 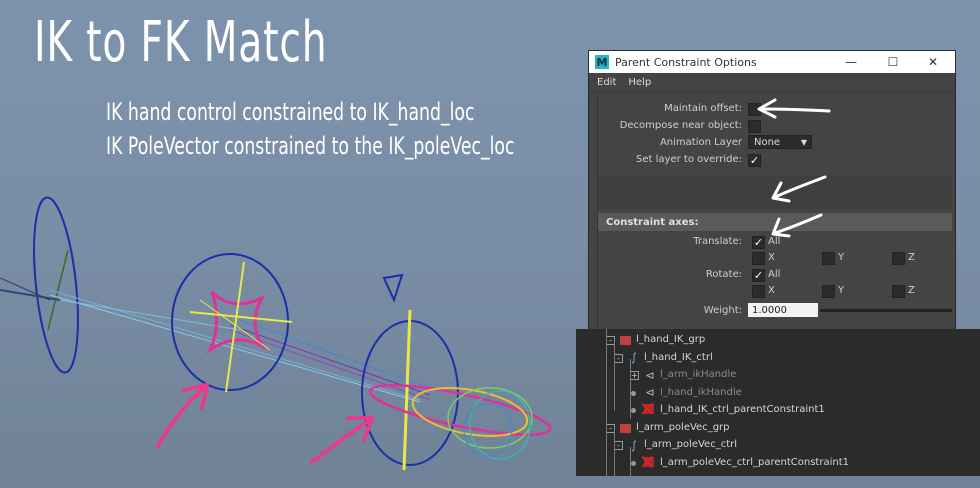 I want to click on slide-title: IK to FK Match, so click(x=181, y=42).